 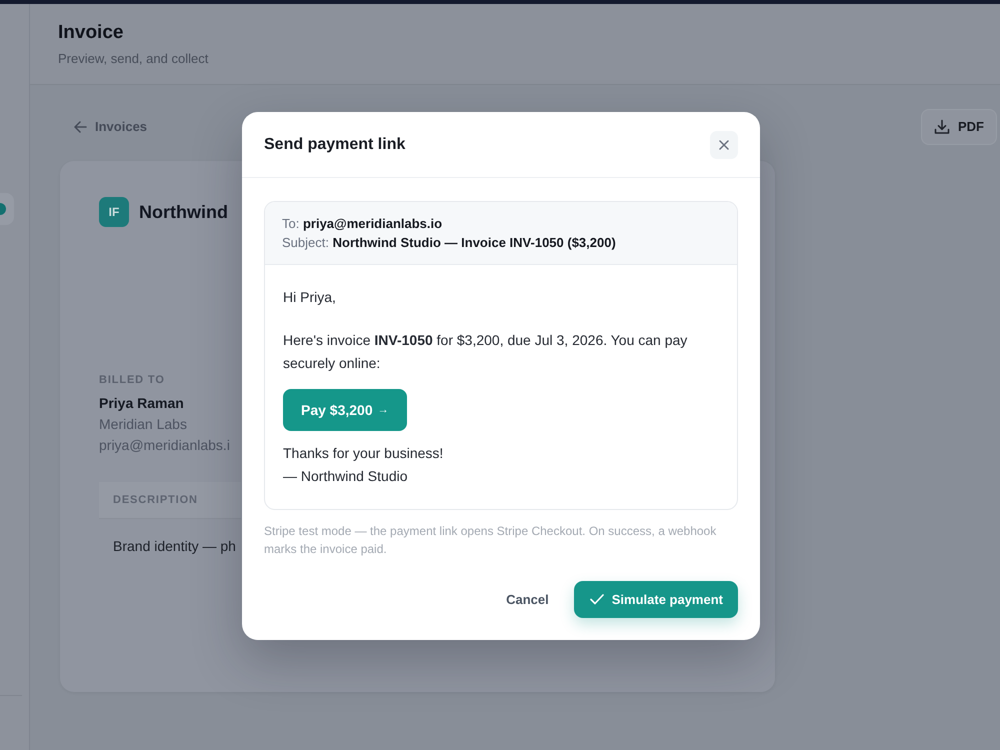 I want to click on company-name: Northwind, so click(x=183, y=212).